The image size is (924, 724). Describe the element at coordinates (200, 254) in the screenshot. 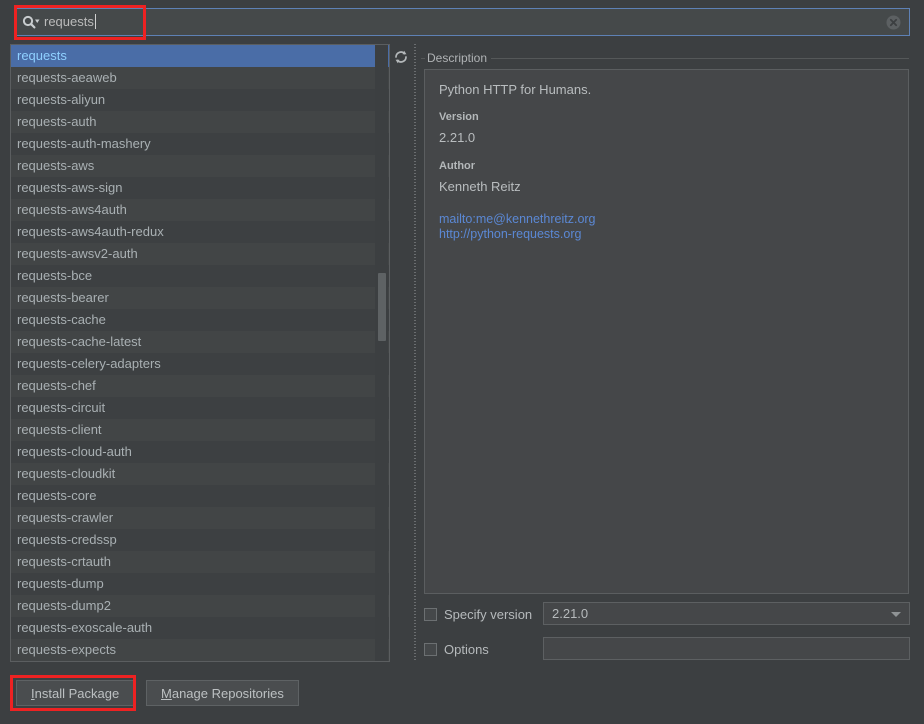

I see `package-list-item: requests-awsv2-auth` at that location.